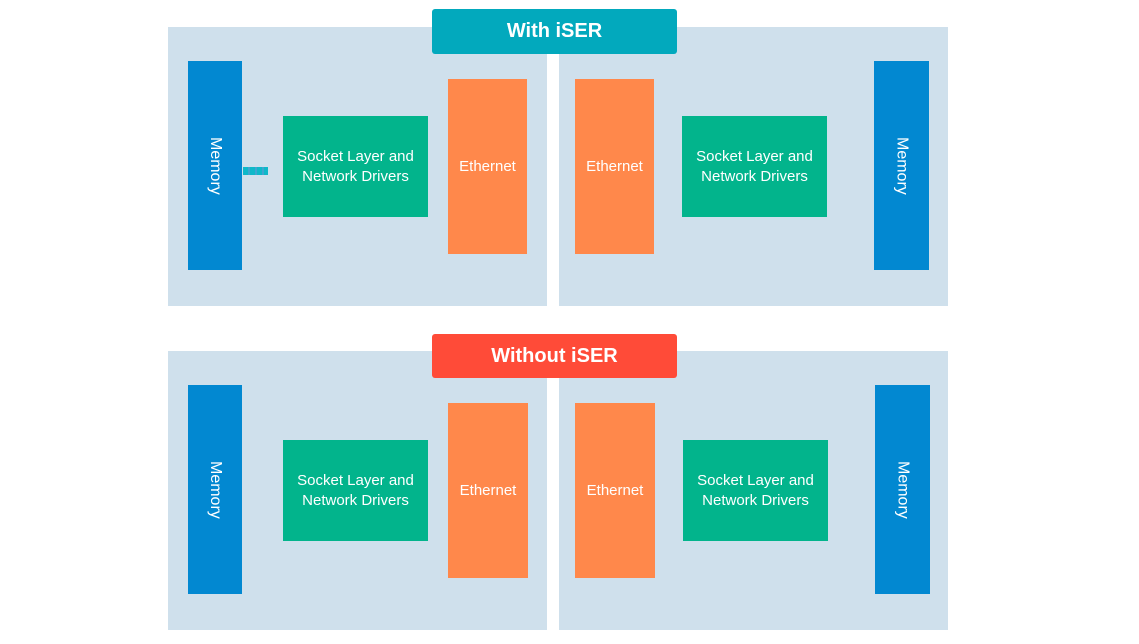 The image size is (1139, 644). What do you see at coordinates (554, 356) in the screenshot?
I see `without-iser-title: Without iSER` at bounding box center [554, 356].